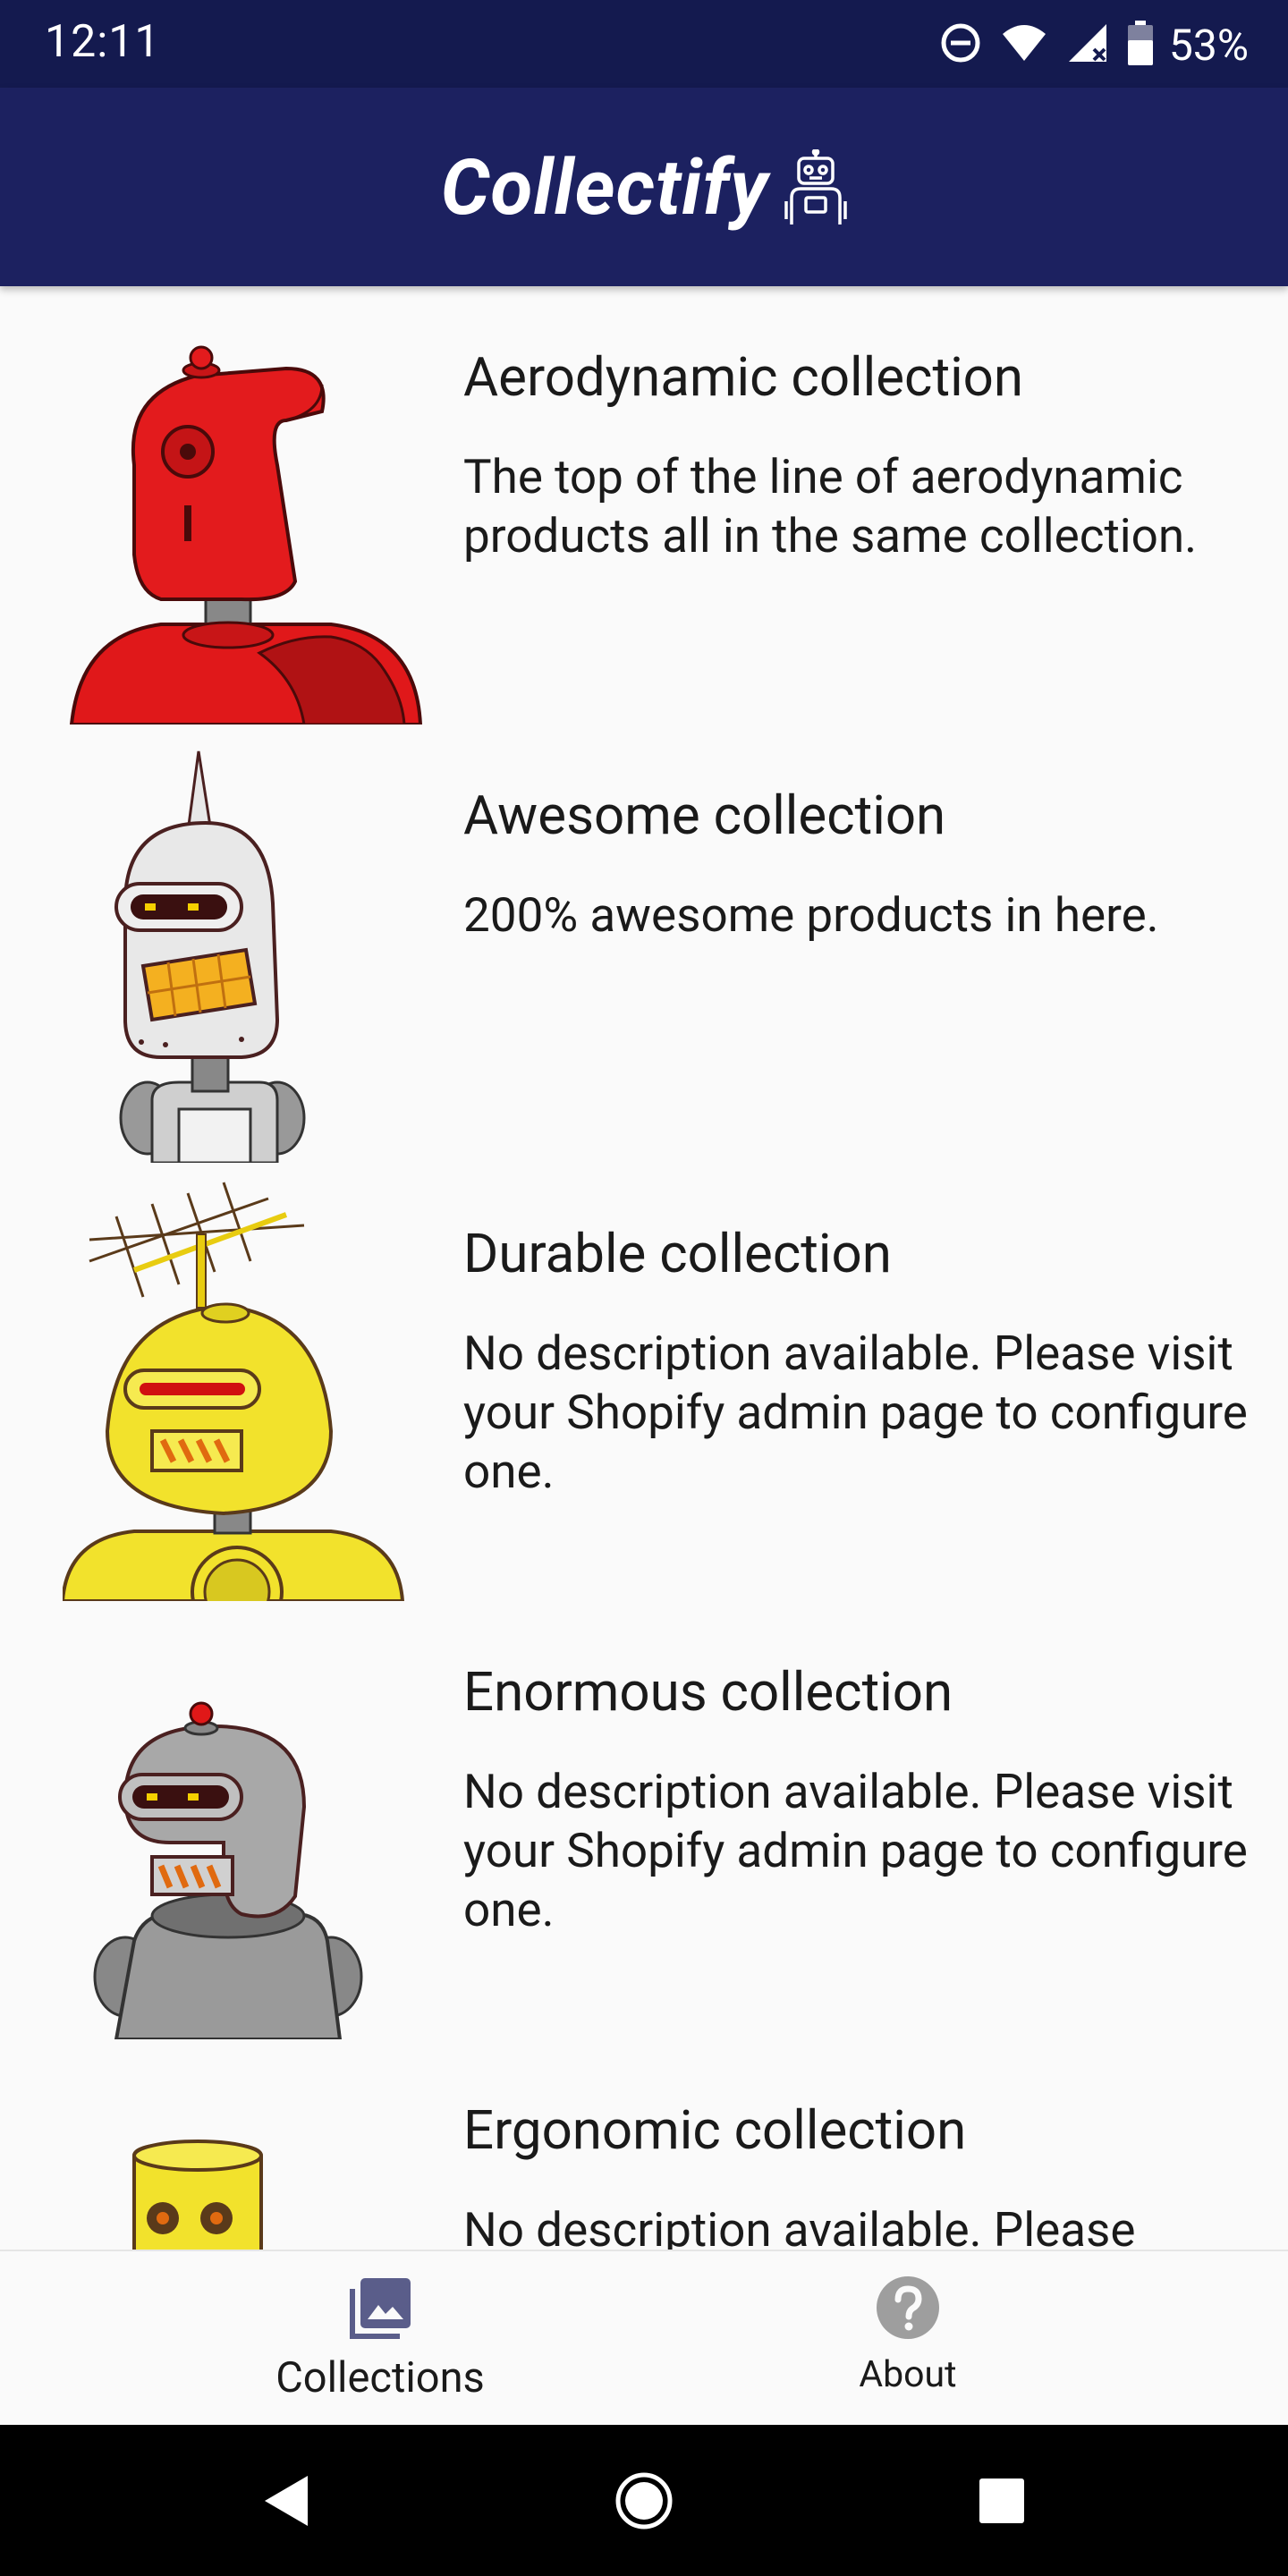 This screenshot has height=2576, width=1288. I want to click on cell-signal-icon, so click(1087, 44).